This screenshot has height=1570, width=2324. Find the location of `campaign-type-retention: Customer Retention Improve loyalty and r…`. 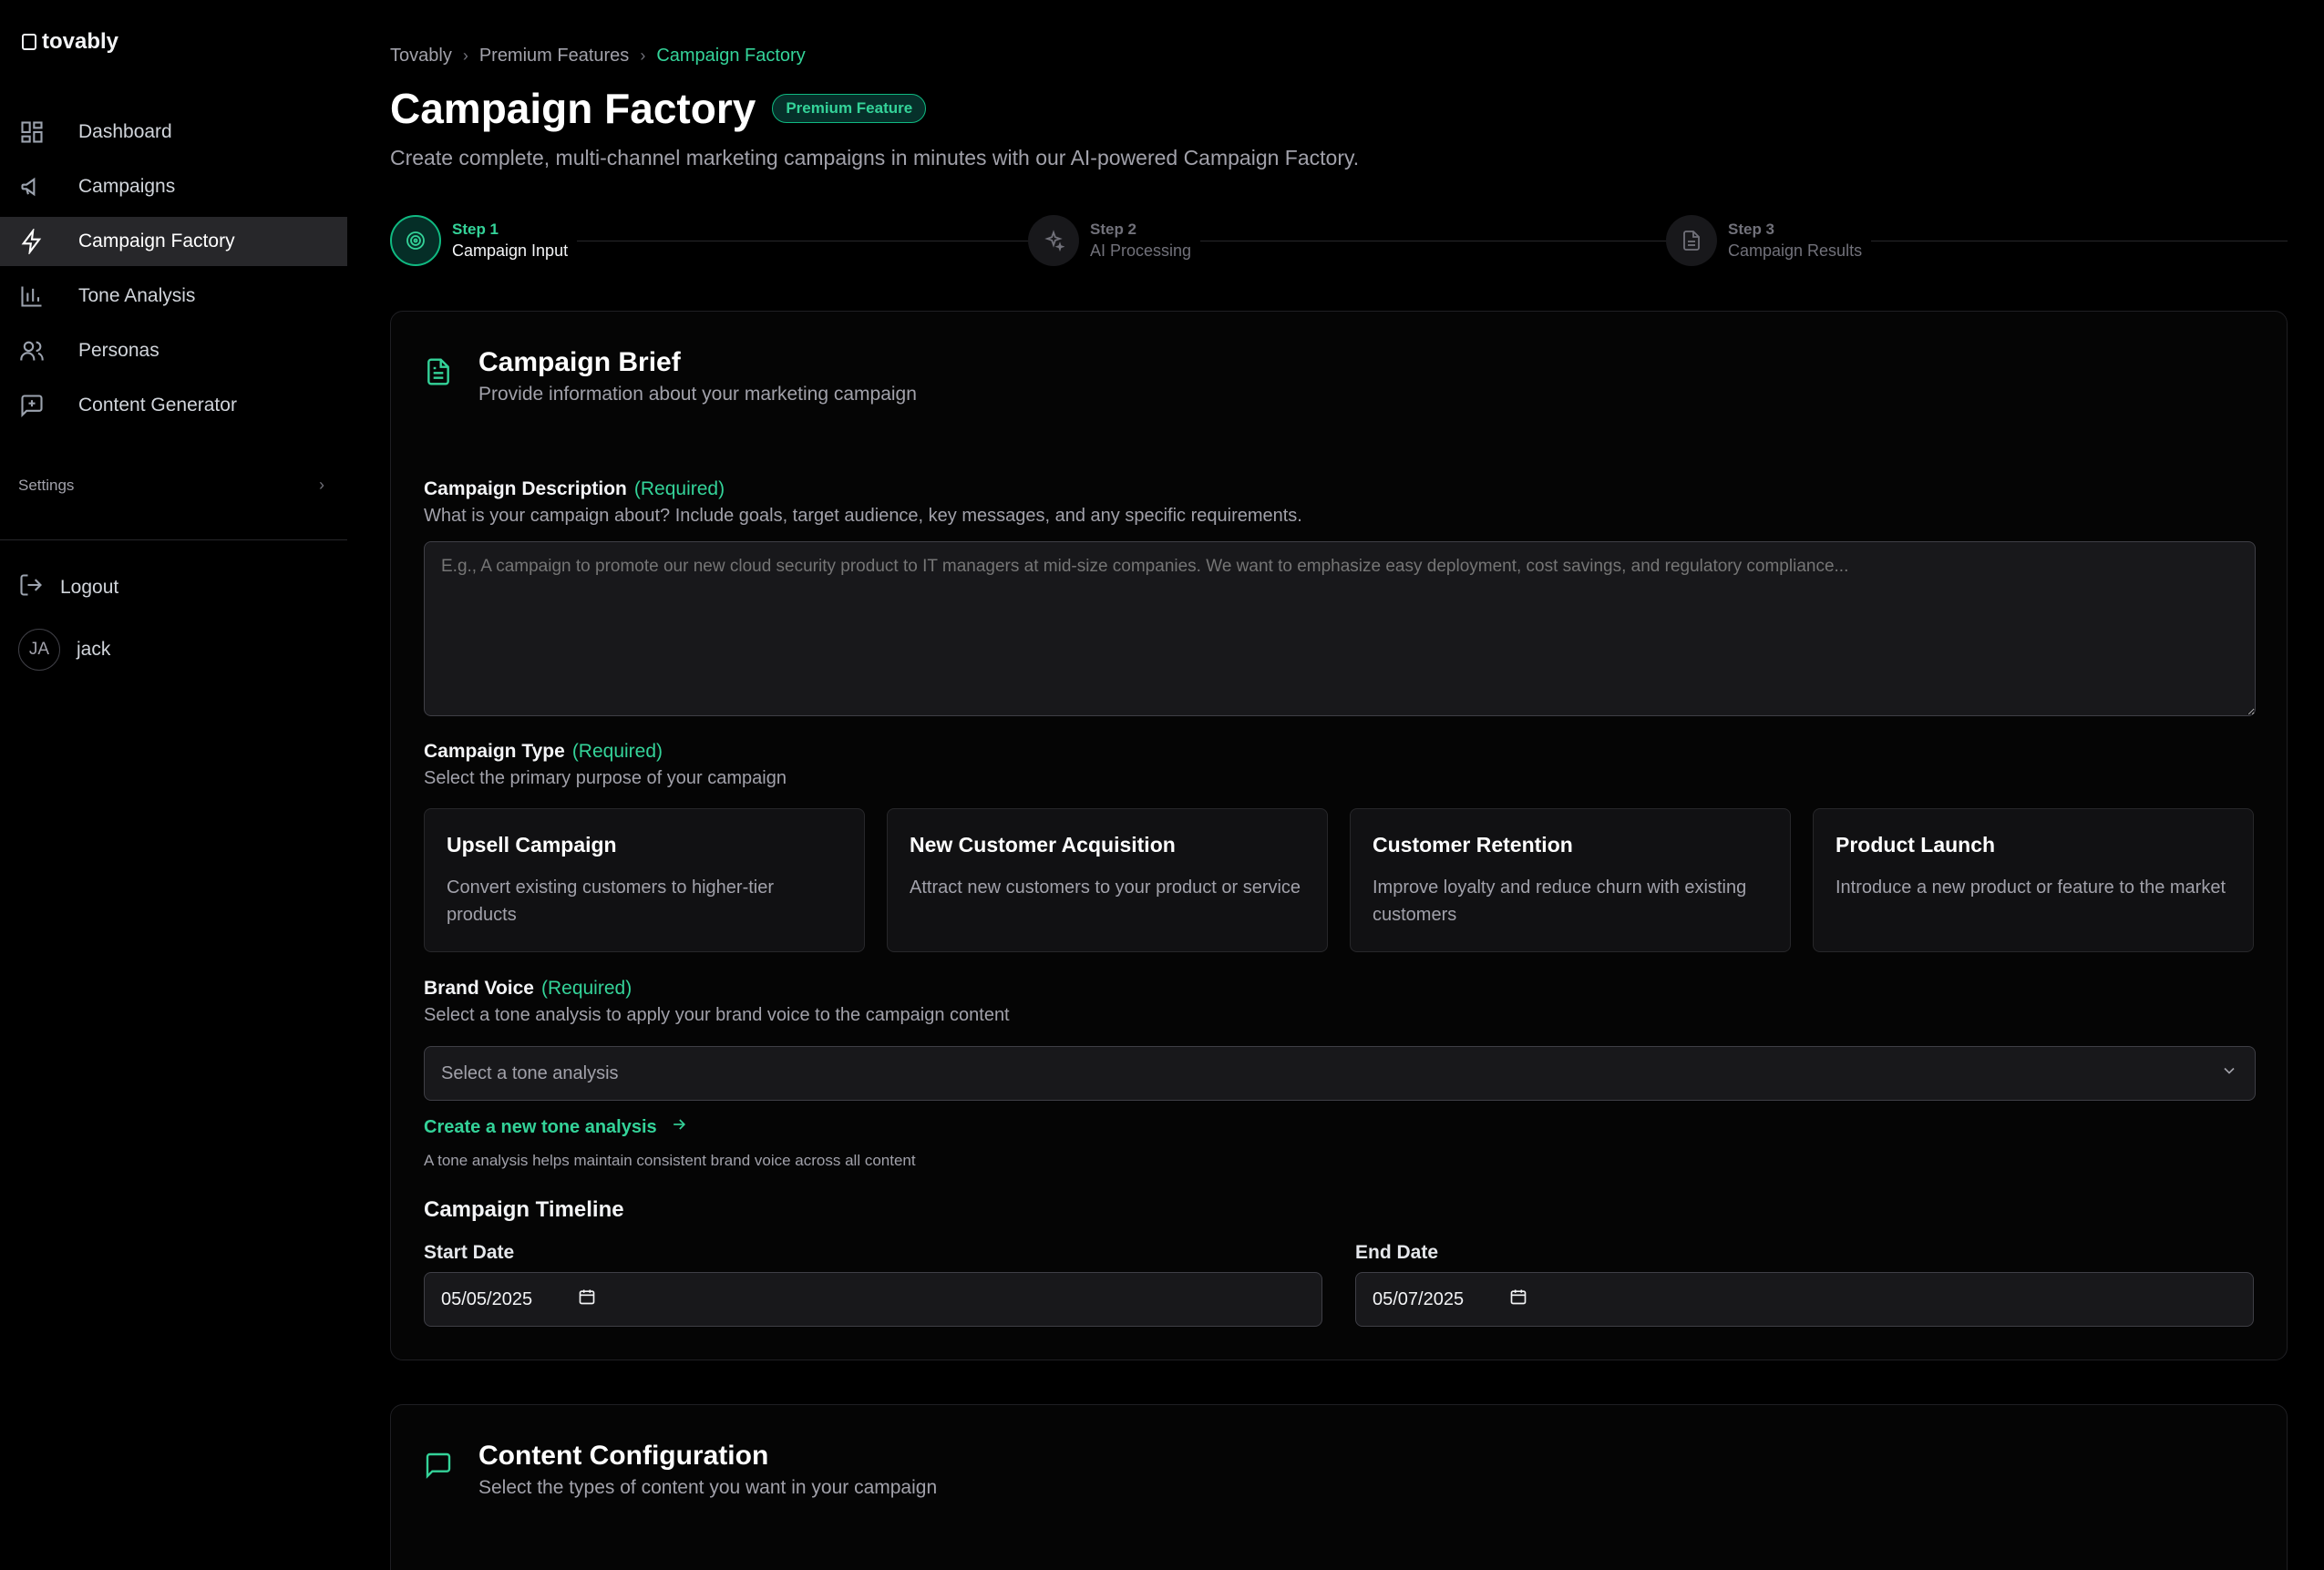

campaign-type-retention: Customer Retention Improve loyalty and r… is located at coordinates (1570, 880).